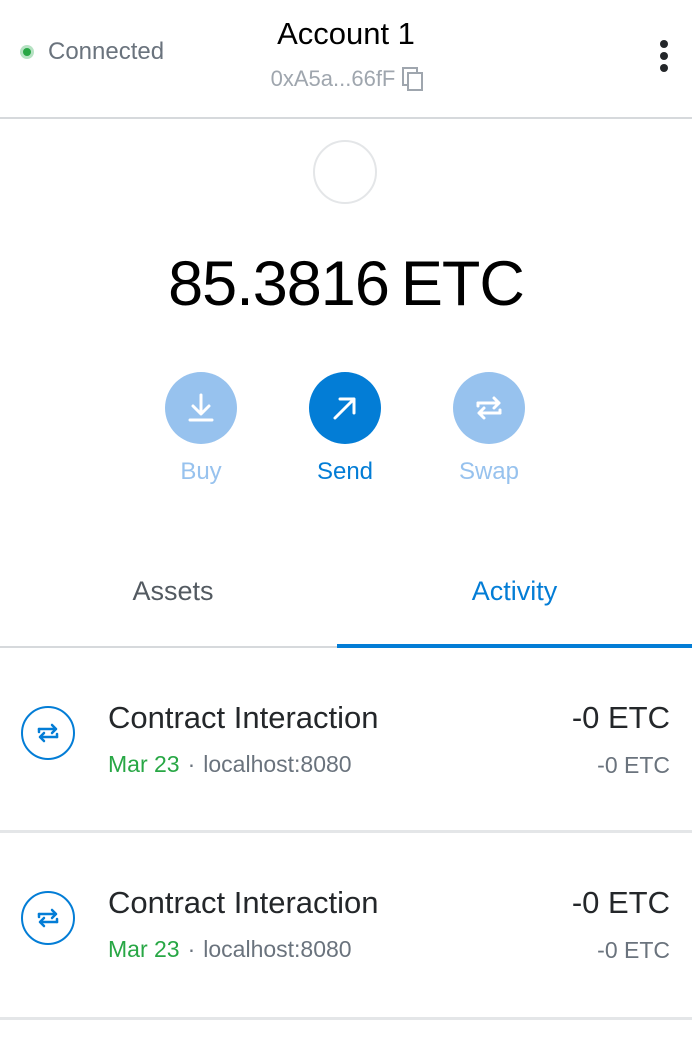 The width and height of the screenshot is (692, 1046). I want to click on arrow-up-right-icon, so click(344, 408).